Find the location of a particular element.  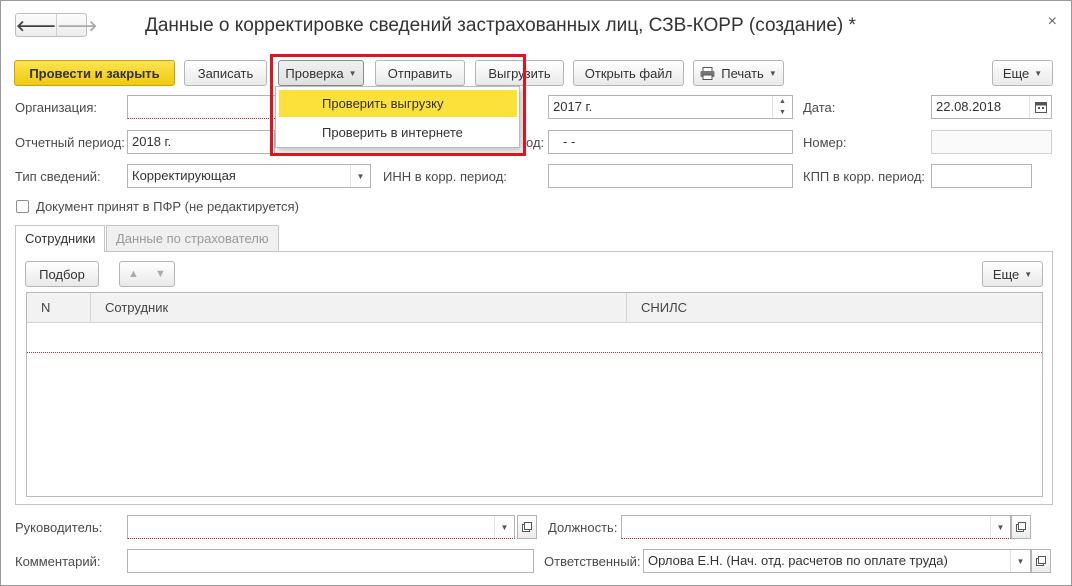

organization-field is located at coordinates (202, 107).